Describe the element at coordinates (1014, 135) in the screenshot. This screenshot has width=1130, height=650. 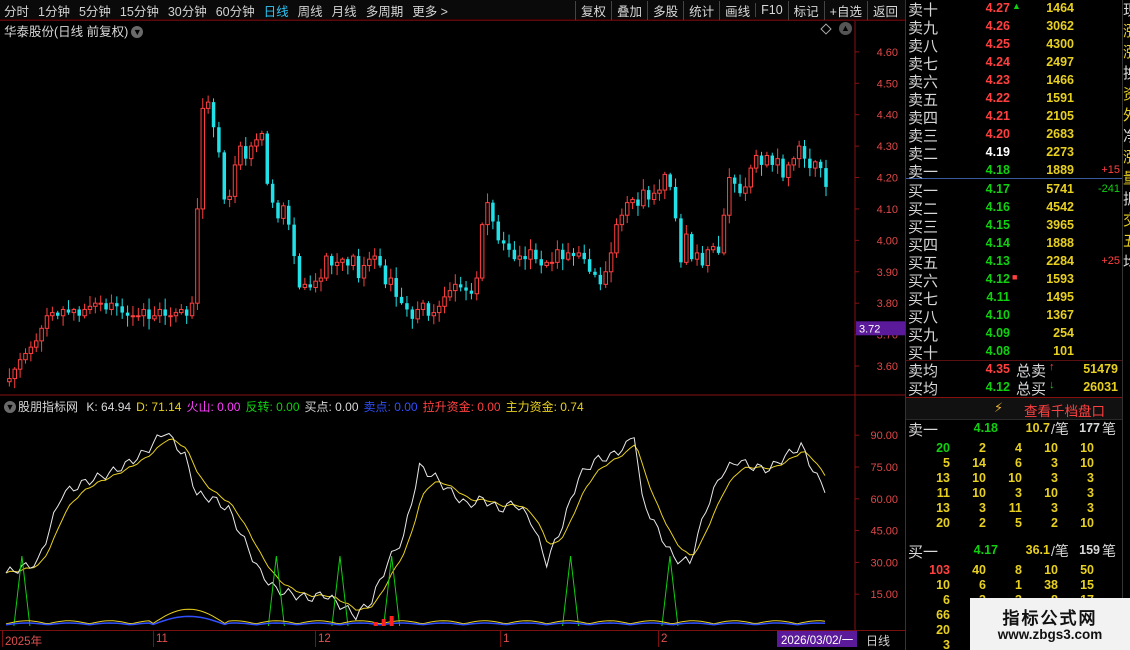
I see `ask-row: 卖三 4.20 2683` at that location.